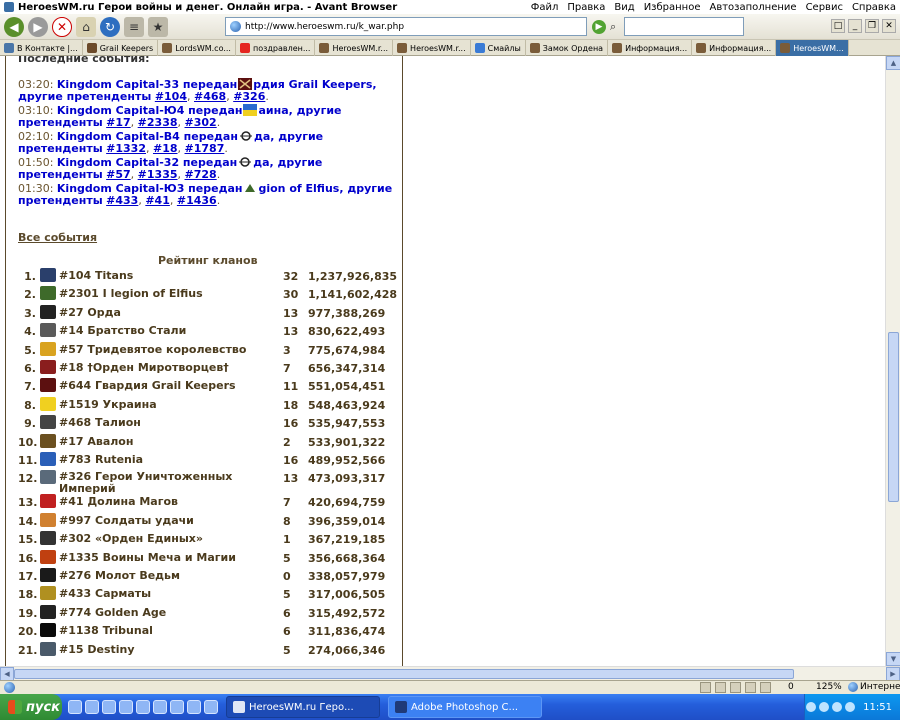 The image size is (900, 720). I want to click on minimize-icon: _, so click(855, 26).